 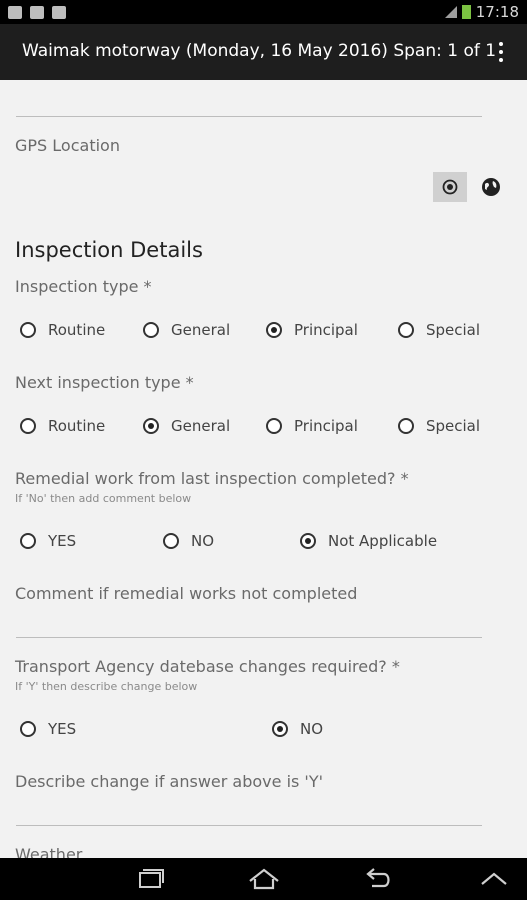 What do you see at coordinates (249, 637) in the screenshot?
I see `remedial-comment-underline` at bounding box center [249, 637].